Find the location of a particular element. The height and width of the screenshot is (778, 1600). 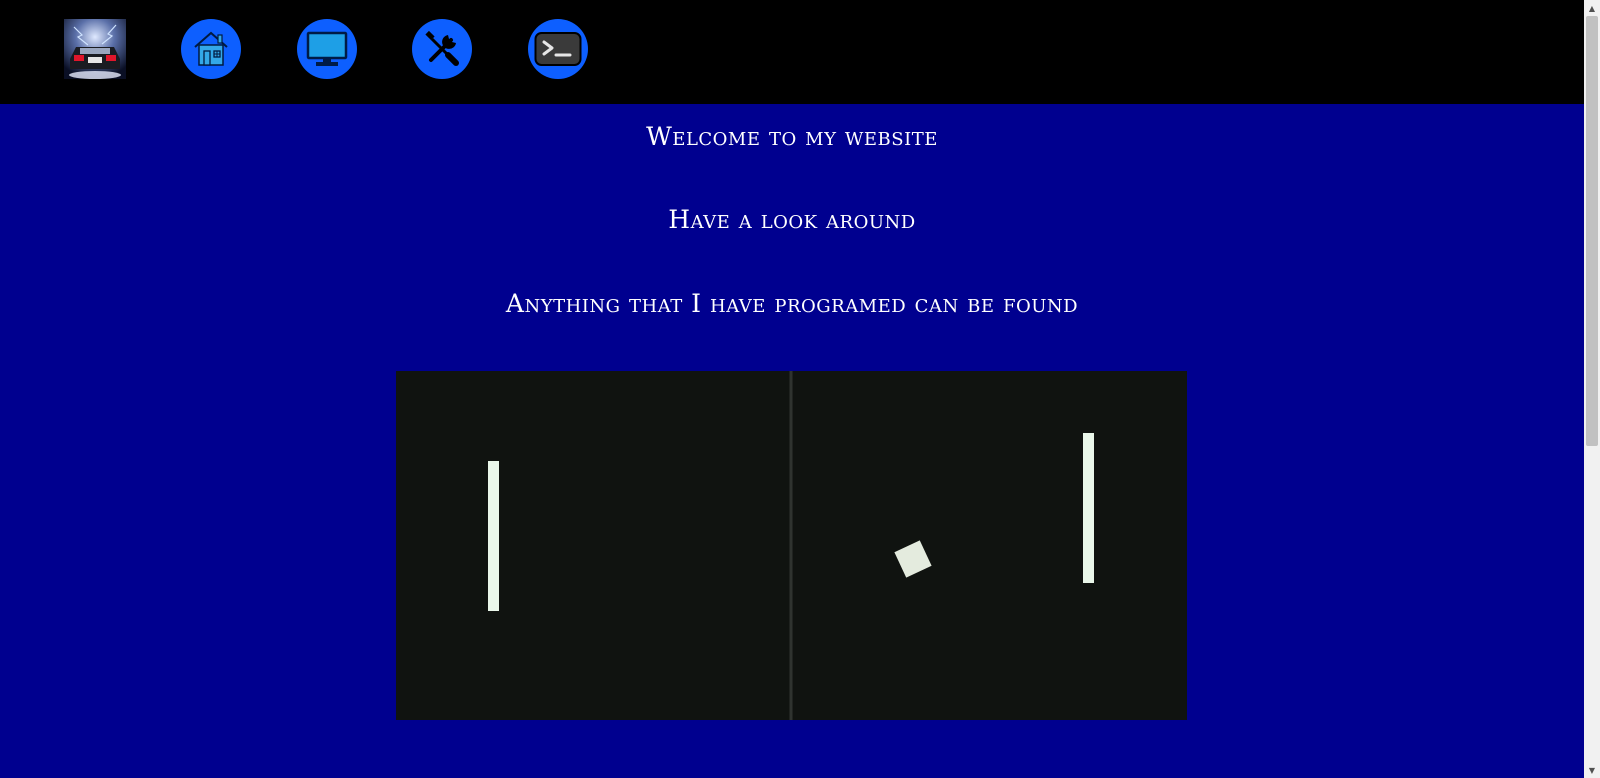

scroll-up-icon: ▲ is located at coordinates (1592, 8).